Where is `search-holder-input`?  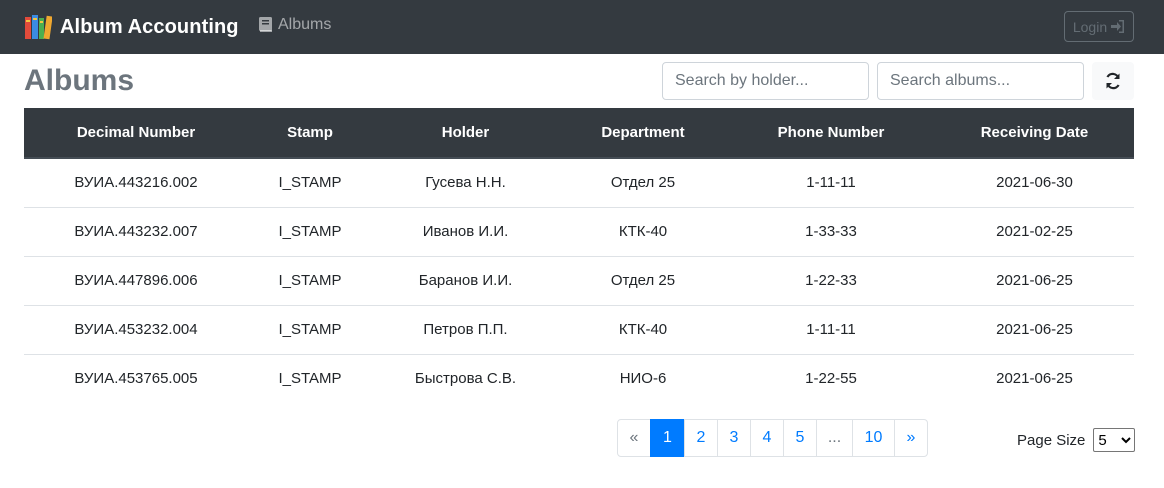 search-holder-input is located at coordinates (765, 81).